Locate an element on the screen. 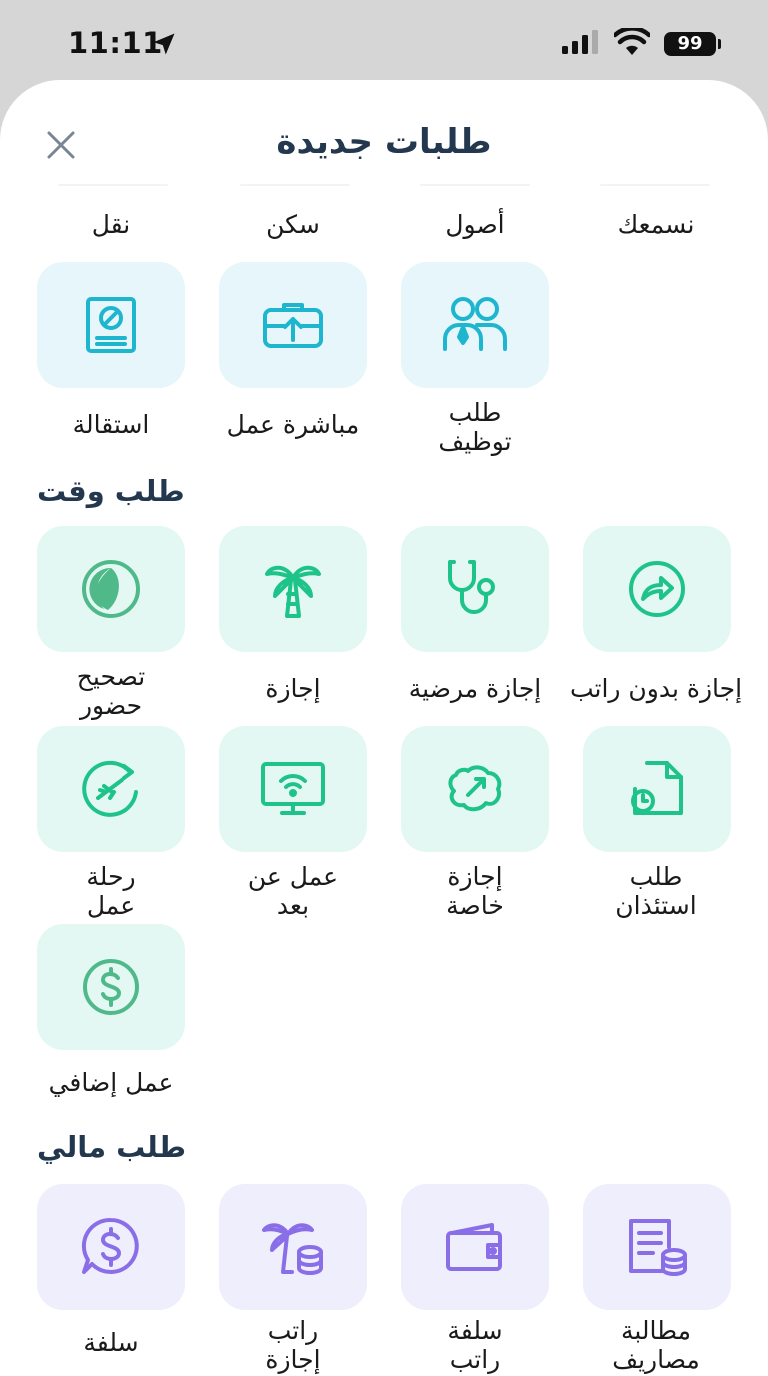 The image size is (768, 1376). briefcase-upload-icon is located at coordinates (293, 325).